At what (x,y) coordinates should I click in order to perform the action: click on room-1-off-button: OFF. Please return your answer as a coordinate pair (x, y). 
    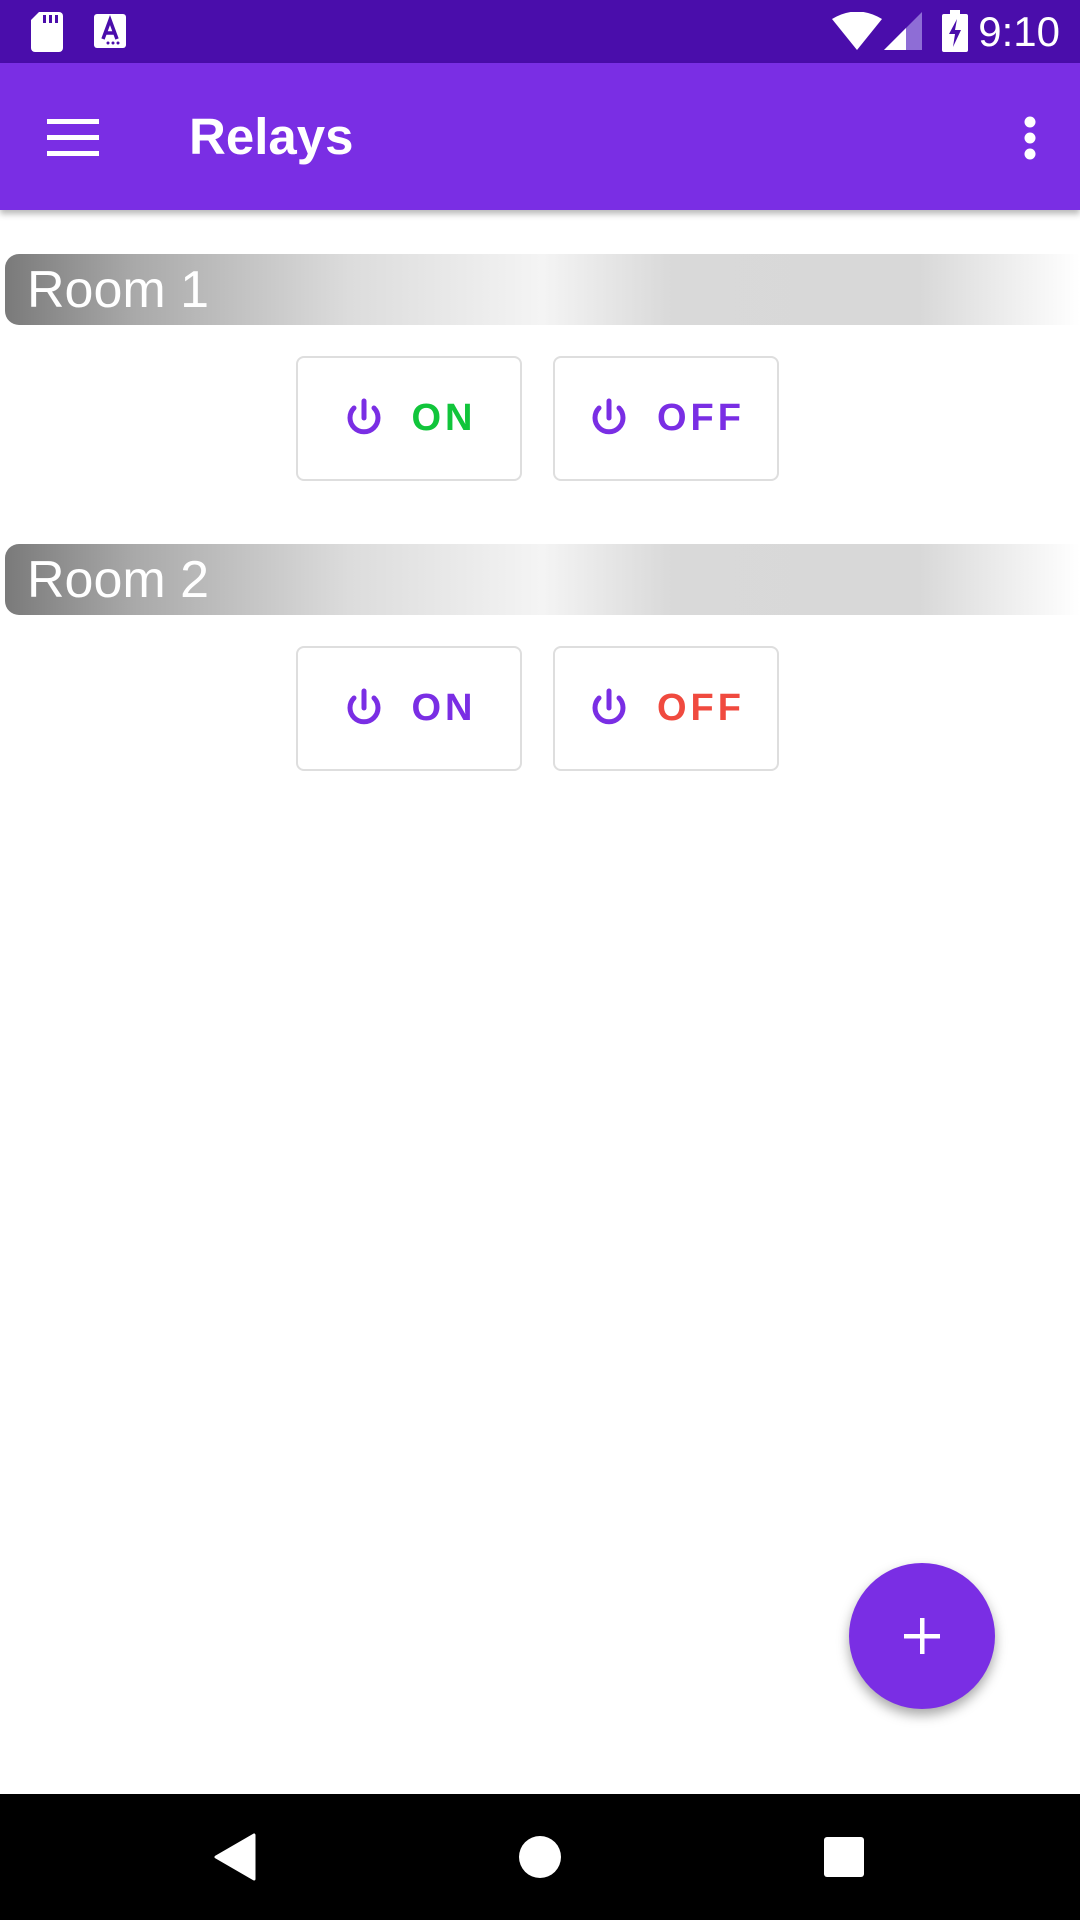
    Looking at the image, I should click on (666, 418).